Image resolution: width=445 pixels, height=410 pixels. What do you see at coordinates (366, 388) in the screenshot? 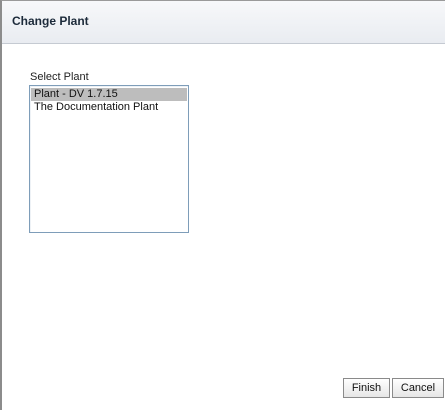
I see `finish-button: Finish` at bounding box center [366, 388].